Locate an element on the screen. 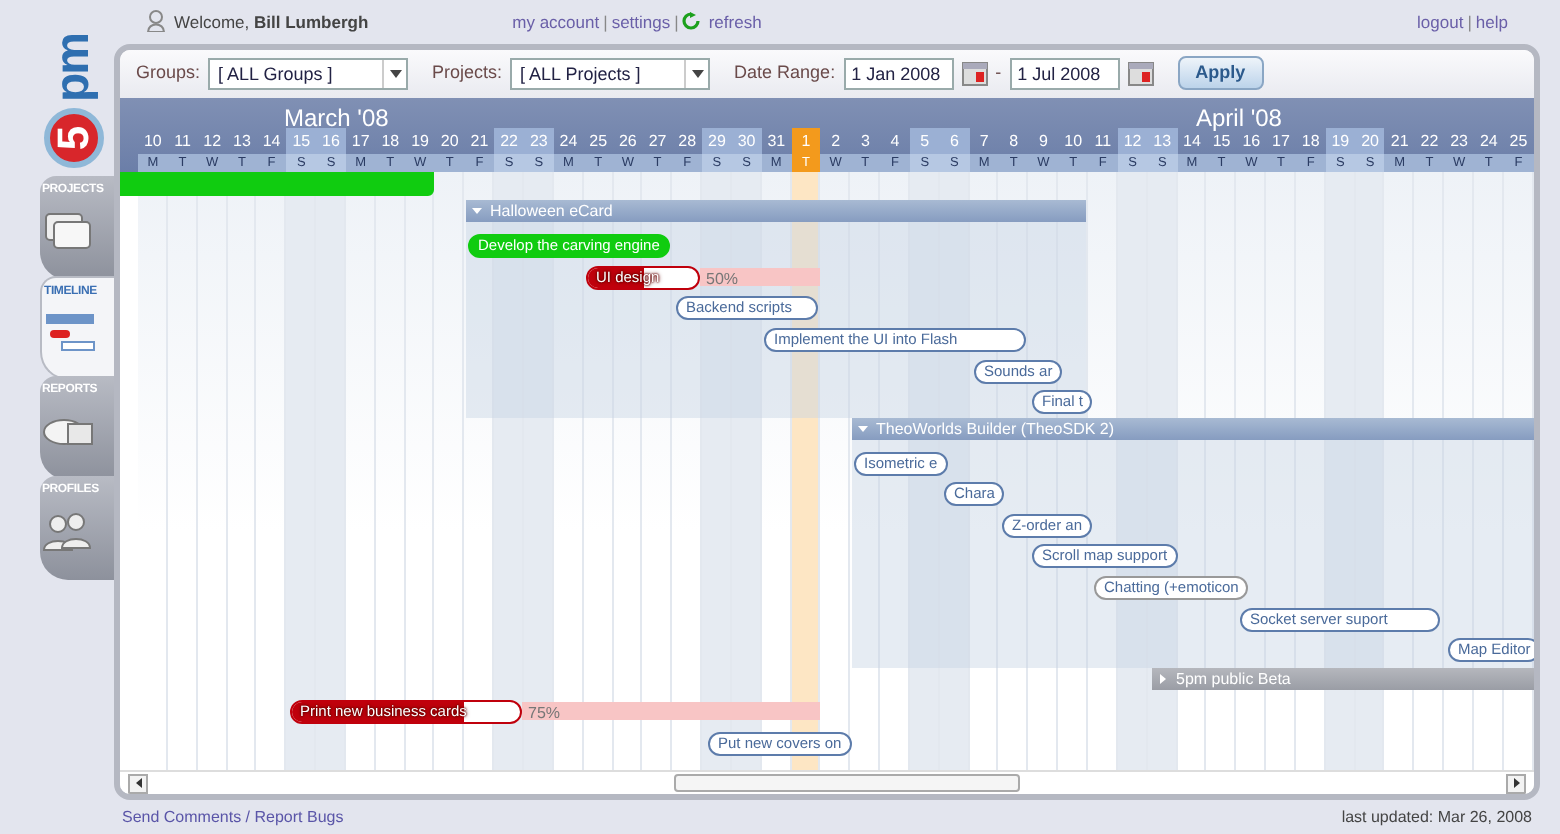 Image resolution: width=1560 pixels, height=834 pixels. day-number: 31 is located at coordinates (776, 141).